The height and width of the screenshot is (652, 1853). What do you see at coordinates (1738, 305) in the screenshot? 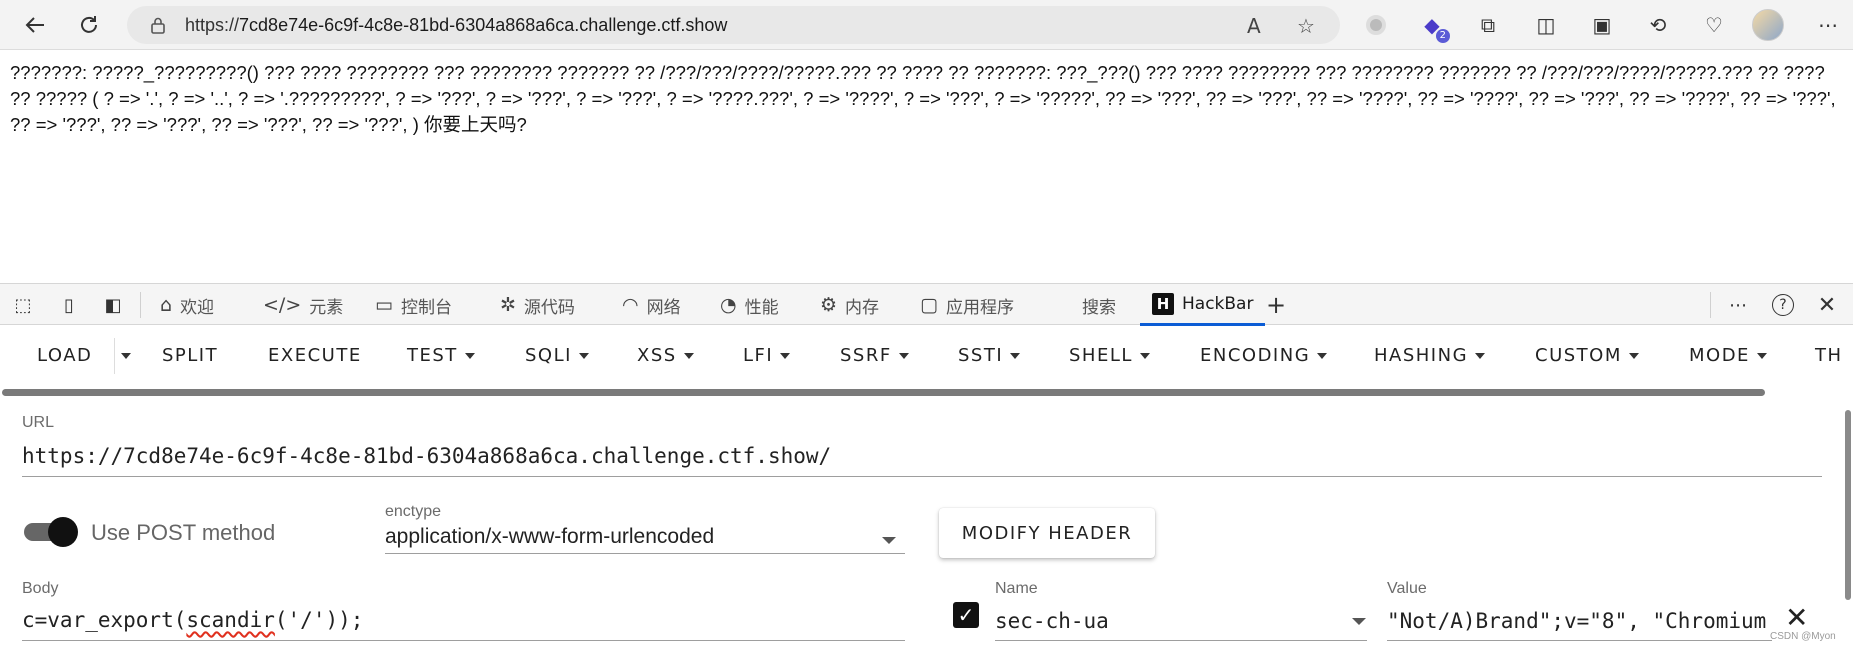
I see `more-options-icon: ⋯` at bounding box center [1738, 305].